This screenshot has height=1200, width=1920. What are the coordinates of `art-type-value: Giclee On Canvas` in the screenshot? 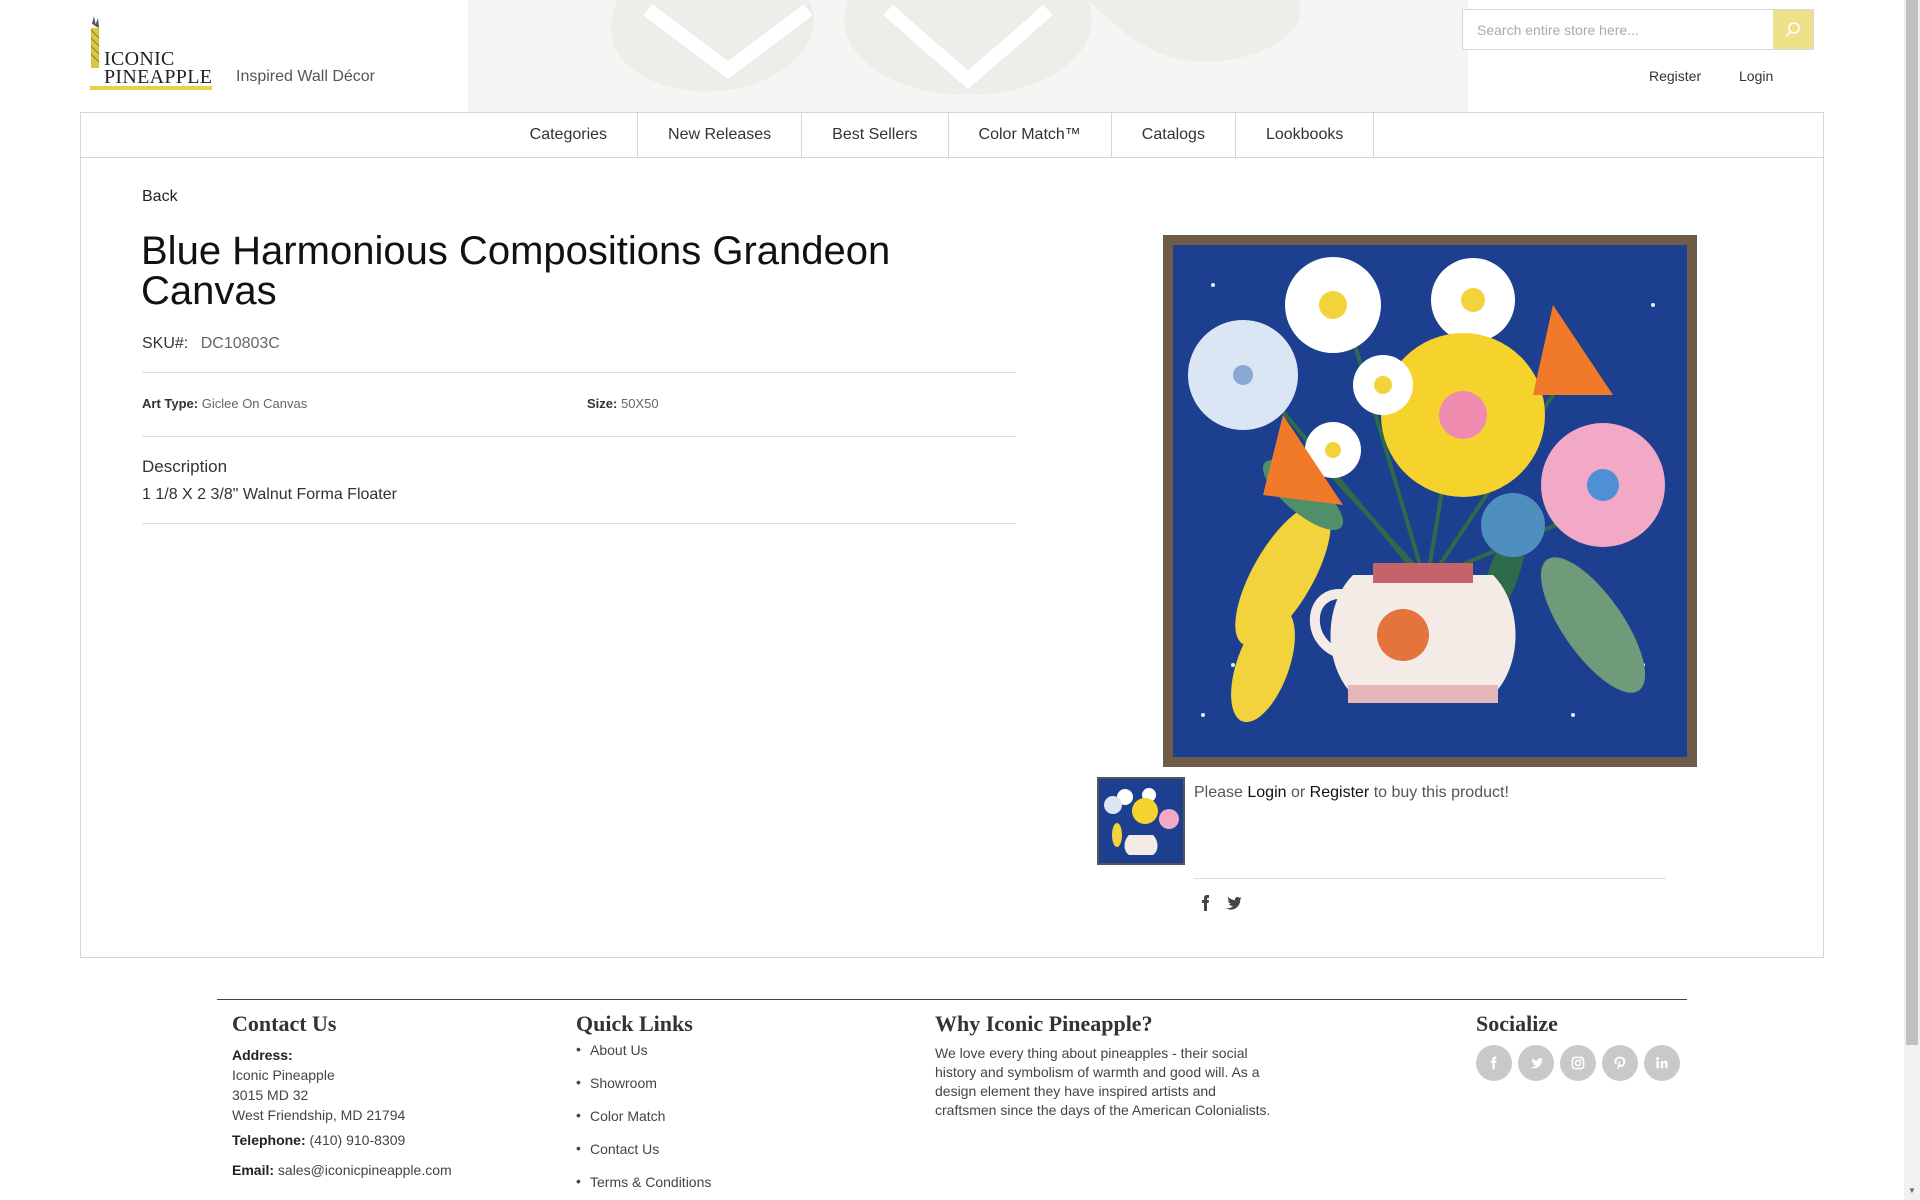 It's located at (254, 403).